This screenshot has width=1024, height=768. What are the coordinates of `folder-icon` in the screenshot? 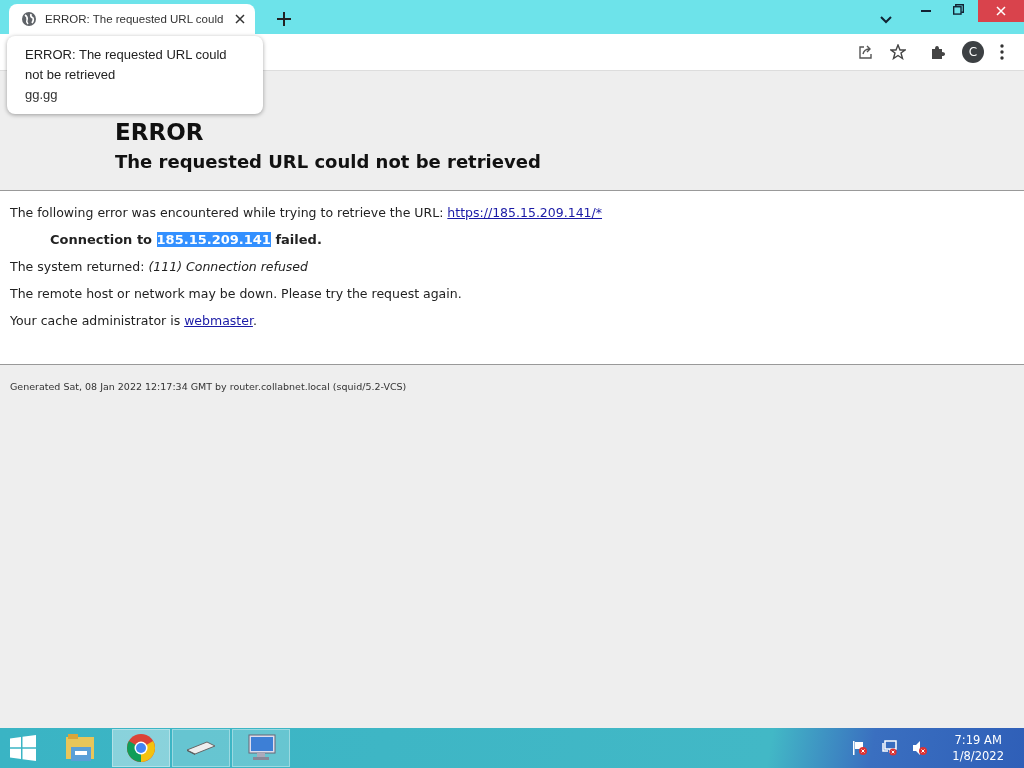 It's located at (81, 748).